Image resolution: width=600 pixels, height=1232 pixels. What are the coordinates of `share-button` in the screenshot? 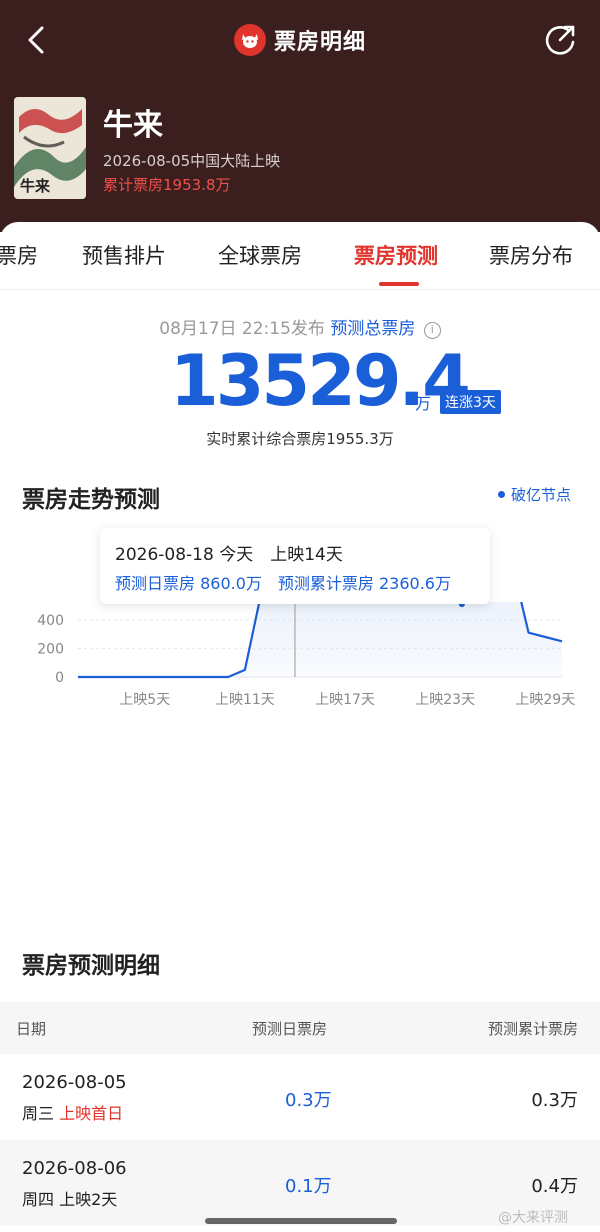 It's located at (560, 40).